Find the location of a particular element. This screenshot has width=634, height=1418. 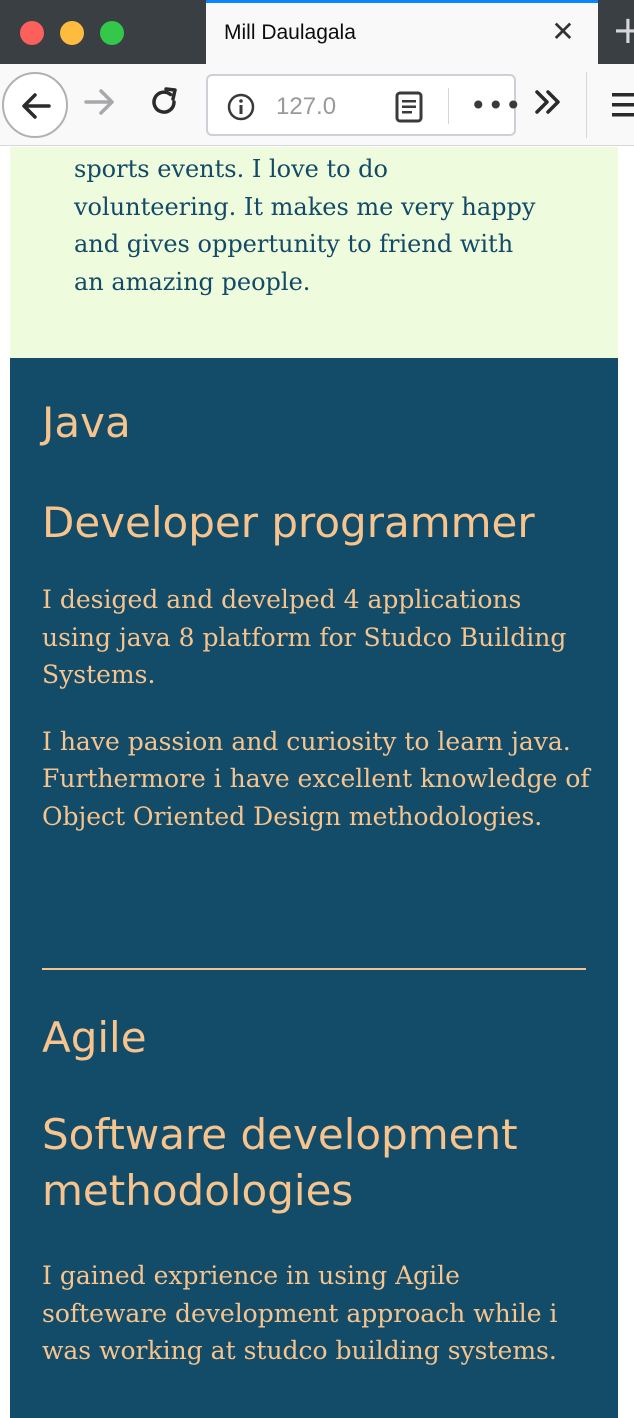

browser-navbar: 127.0.0.1 ••• is located at coordinates (317, 105).